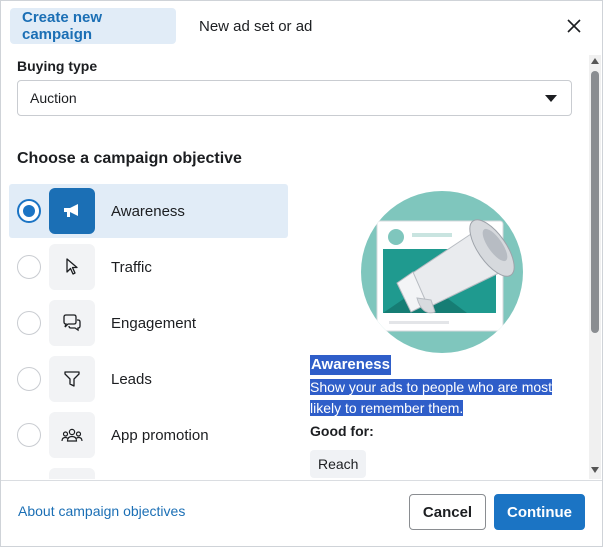 The image size is (603, 547). What do you see at coordinates (350, 365) in the screenshot?
I see `objective-detail-title: Awareness` at bounding box center [350, 365].